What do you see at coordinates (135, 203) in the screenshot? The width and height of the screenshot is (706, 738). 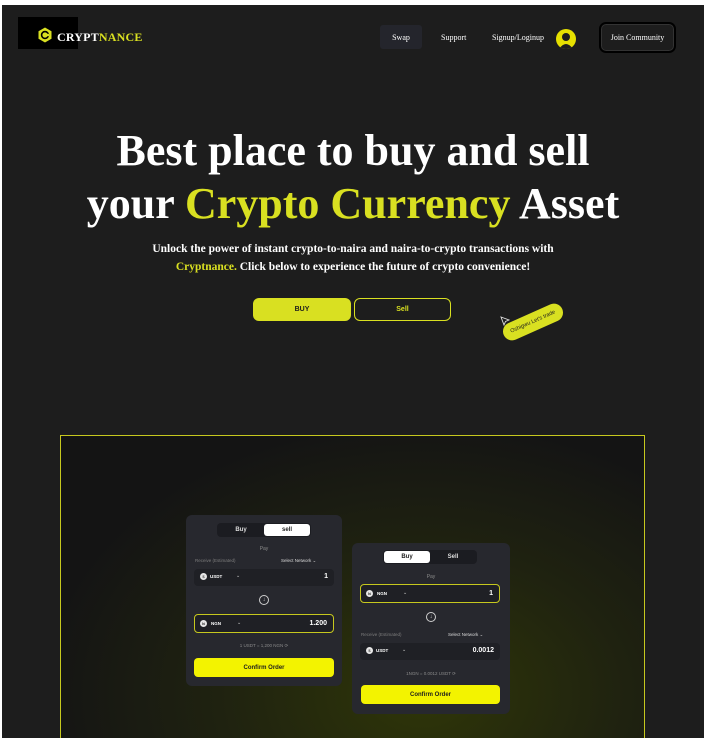 I see `hero-title-line2-pre: your` at bounding box center [135, 203].